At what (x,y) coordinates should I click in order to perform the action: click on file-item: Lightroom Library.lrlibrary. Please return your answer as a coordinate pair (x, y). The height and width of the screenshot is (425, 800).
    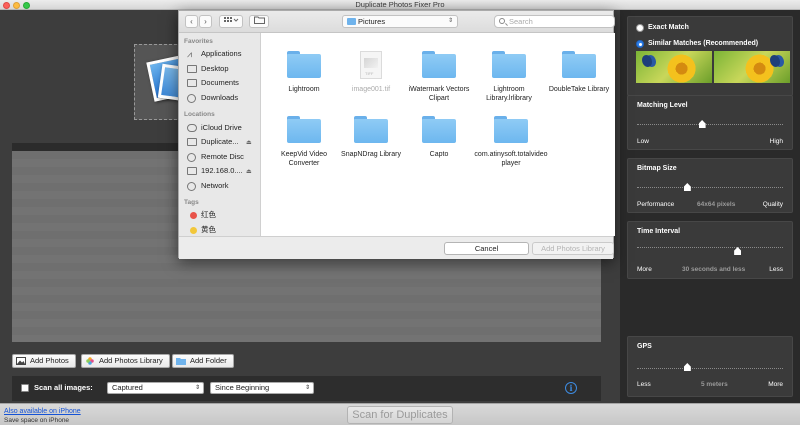
    Looking at the image, I should click on (509, 77).